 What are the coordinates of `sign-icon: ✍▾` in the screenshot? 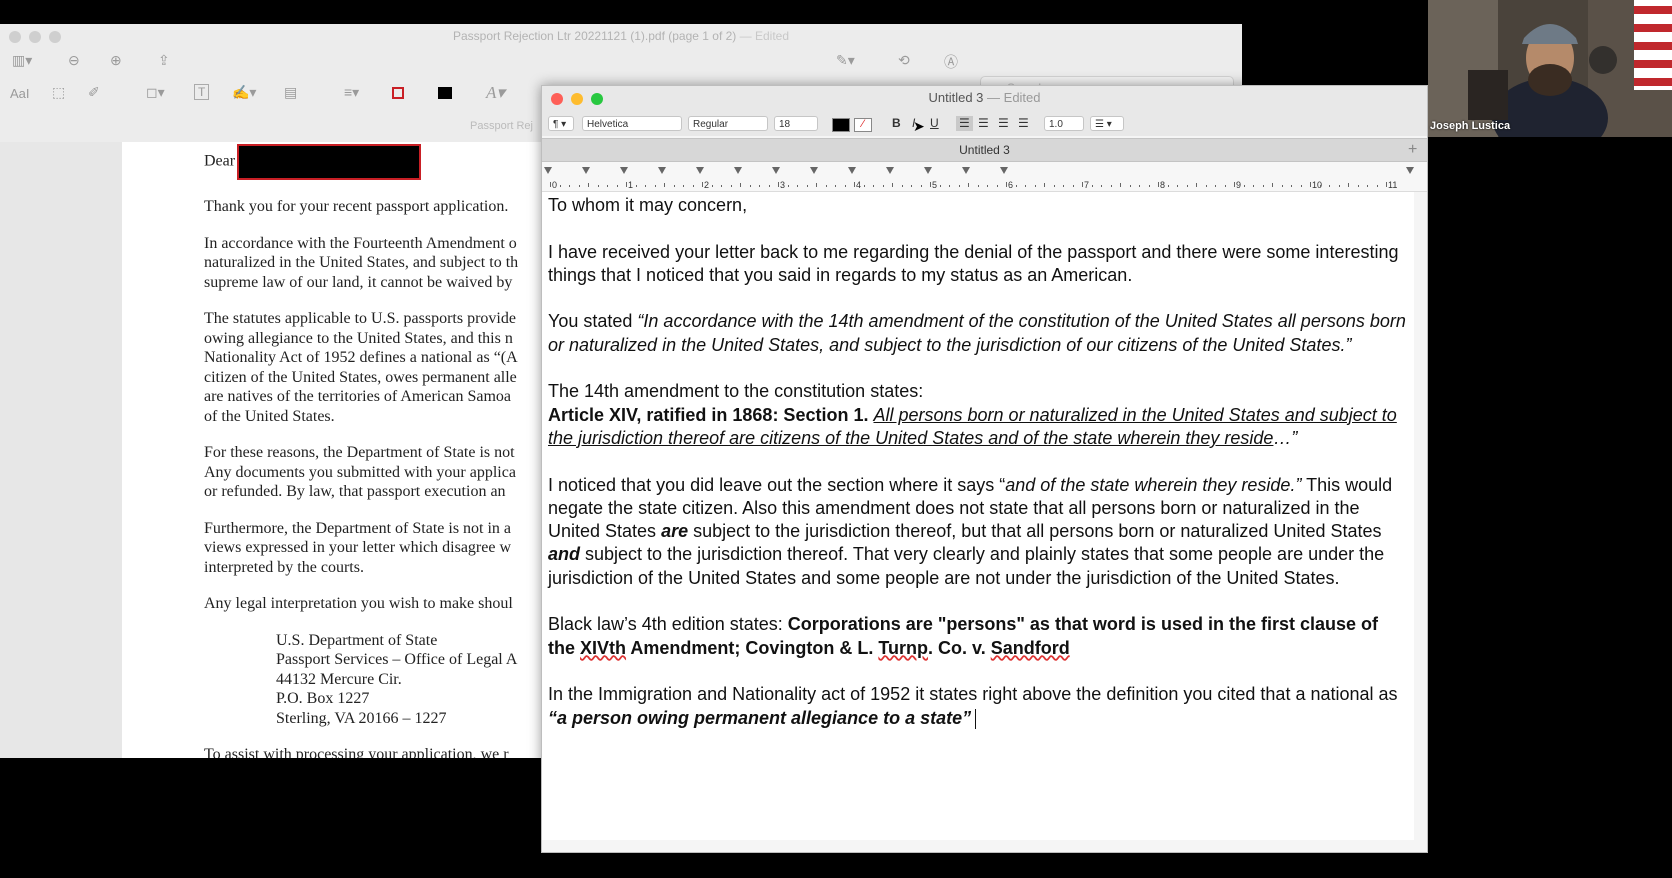 It's located at (244, 92).